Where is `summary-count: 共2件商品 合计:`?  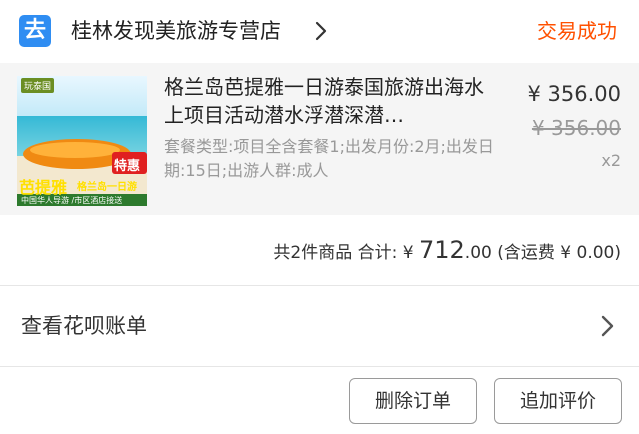 summary-count: 共2件商品 合计: is located at coordinates (335, 253).